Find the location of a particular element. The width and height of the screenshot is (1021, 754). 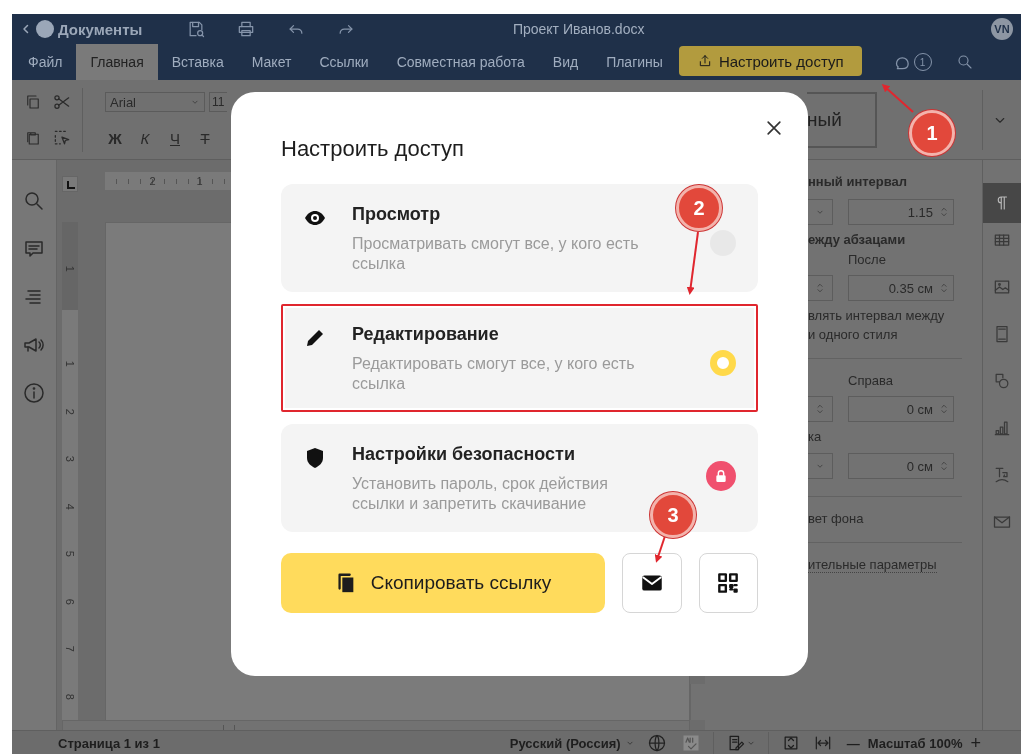

option-label: и одного стиля is located at coordinates (853, 335).